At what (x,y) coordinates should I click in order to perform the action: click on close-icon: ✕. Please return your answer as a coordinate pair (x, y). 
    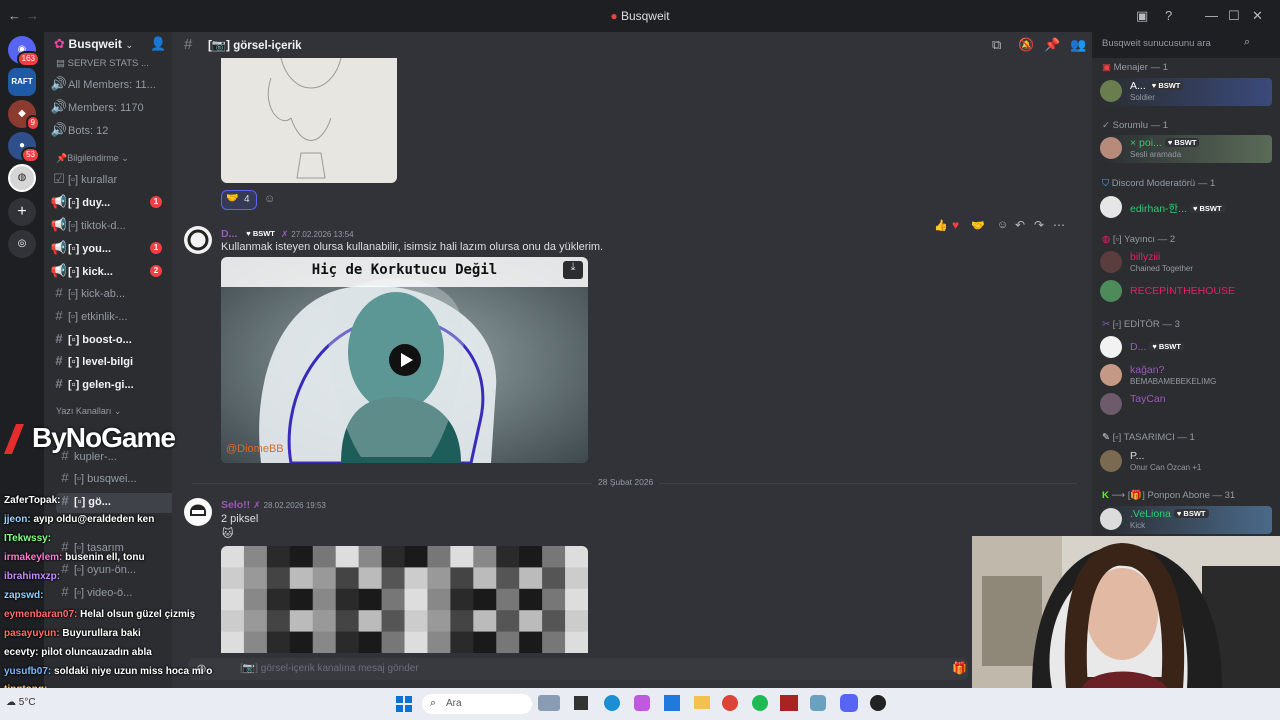
    Looking at the image, I should click on (1257, 16).